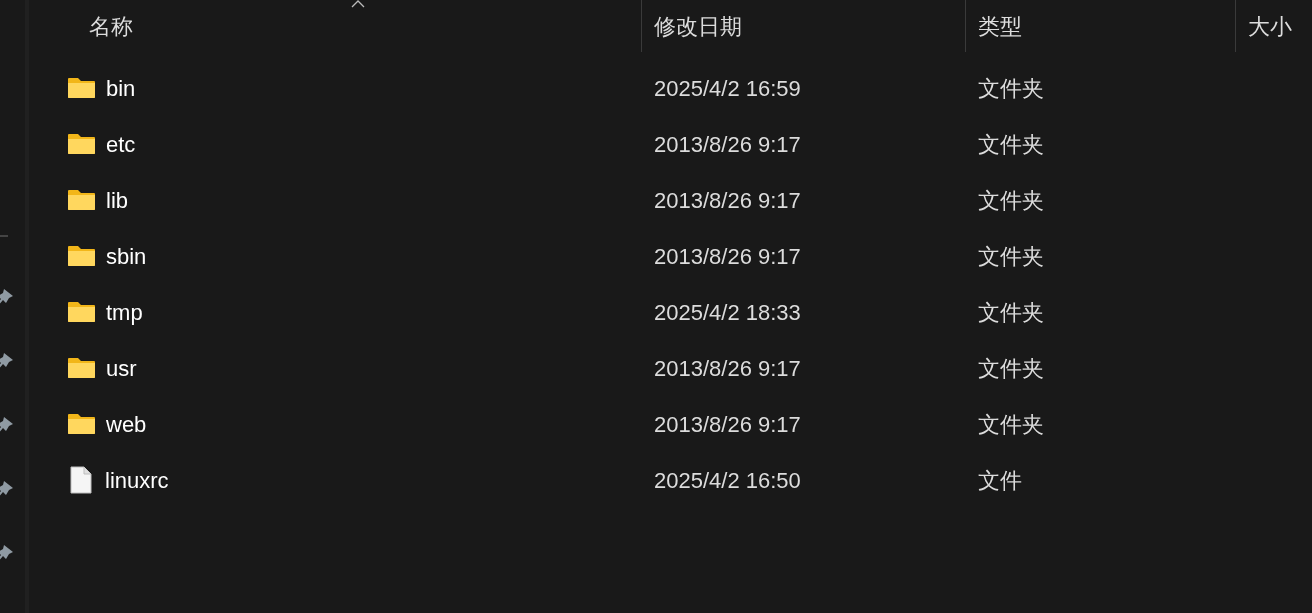  I want to click on modified-date: 2025/4/2 18:33, so click(727, 312).